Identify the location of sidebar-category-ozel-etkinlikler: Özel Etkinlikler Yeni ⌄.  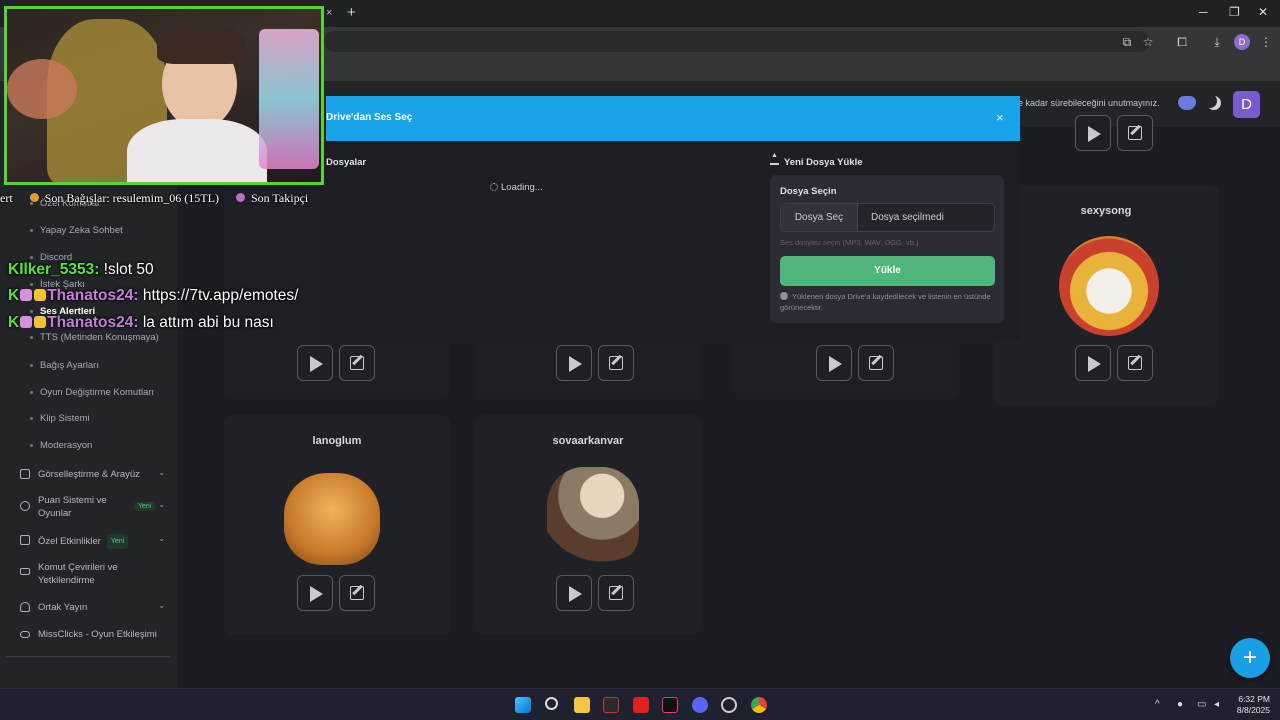
(92, 541).